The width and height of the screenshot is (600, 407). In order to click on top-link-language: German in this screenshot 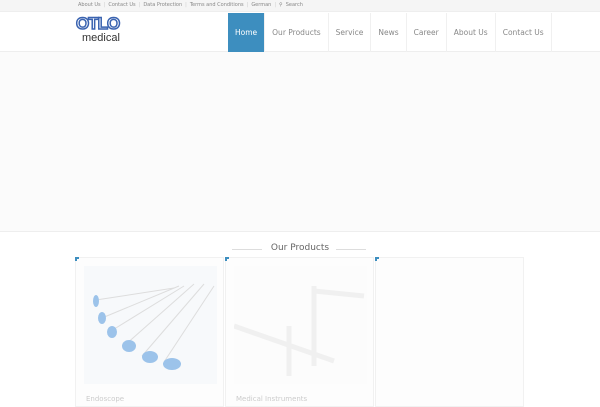, I will do `click(261, 5)`.